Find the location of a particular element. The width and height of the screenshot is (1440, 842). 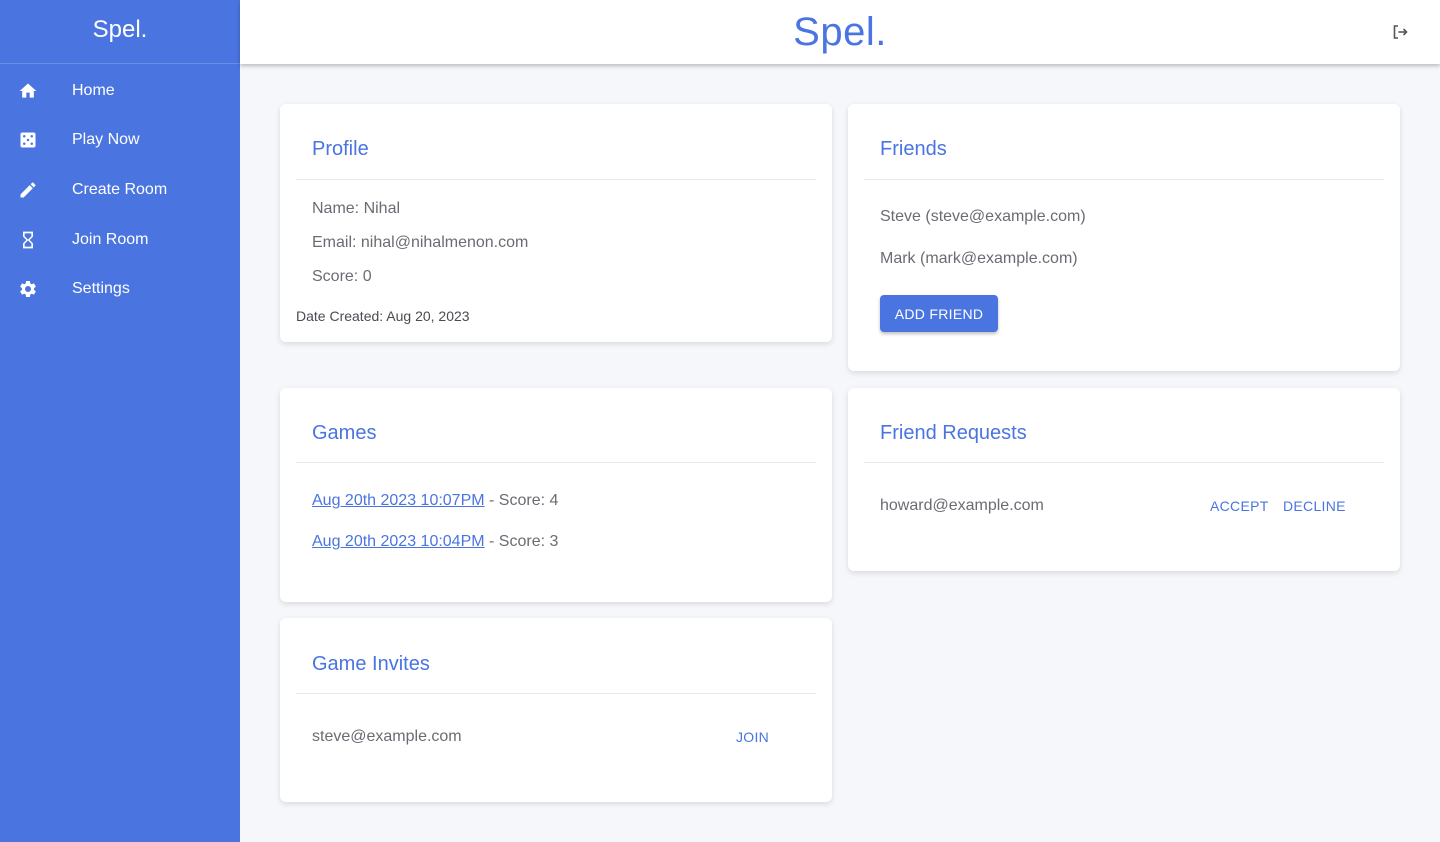

sidebar-item-home: Home is located at coordinates (120, 91).